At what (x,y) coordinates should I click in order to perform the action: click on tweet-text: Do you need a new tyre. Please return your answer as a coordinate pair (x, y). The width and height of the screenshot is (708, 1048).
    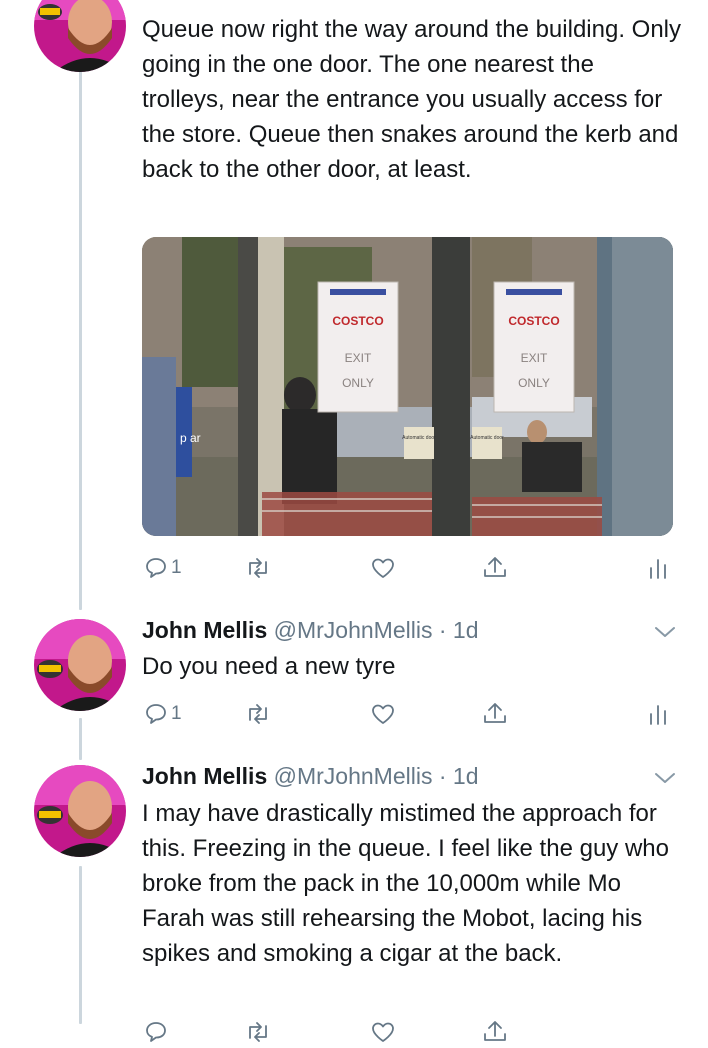
    Looking at the image, I should click on (269, 666).